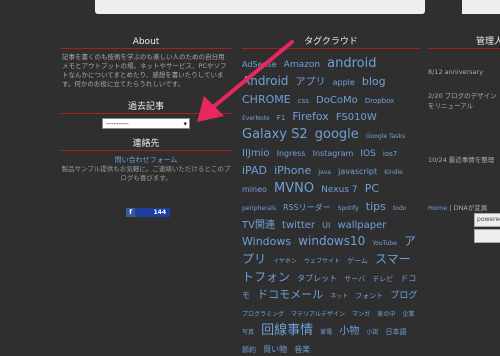 This screenshot has height=356, width=500. I want to click on contact-text: 製品サンプル提供もお気軽に。ご連絡いただけるとこのブログも喜びます。, so click(146, 173).